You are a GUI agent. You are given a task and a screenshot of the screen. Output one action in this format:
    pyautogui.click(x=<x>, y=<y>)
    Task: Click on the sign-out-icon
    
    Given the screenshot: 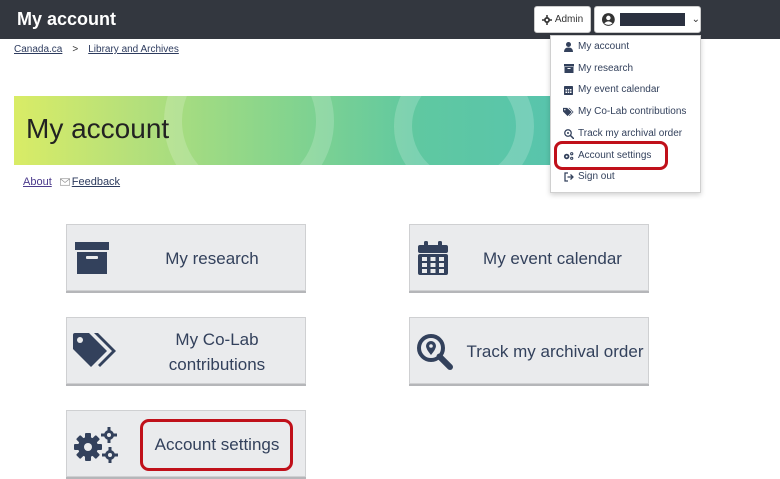 What is the action you would take?
    pyautogui.click(x=568, y=176)
    